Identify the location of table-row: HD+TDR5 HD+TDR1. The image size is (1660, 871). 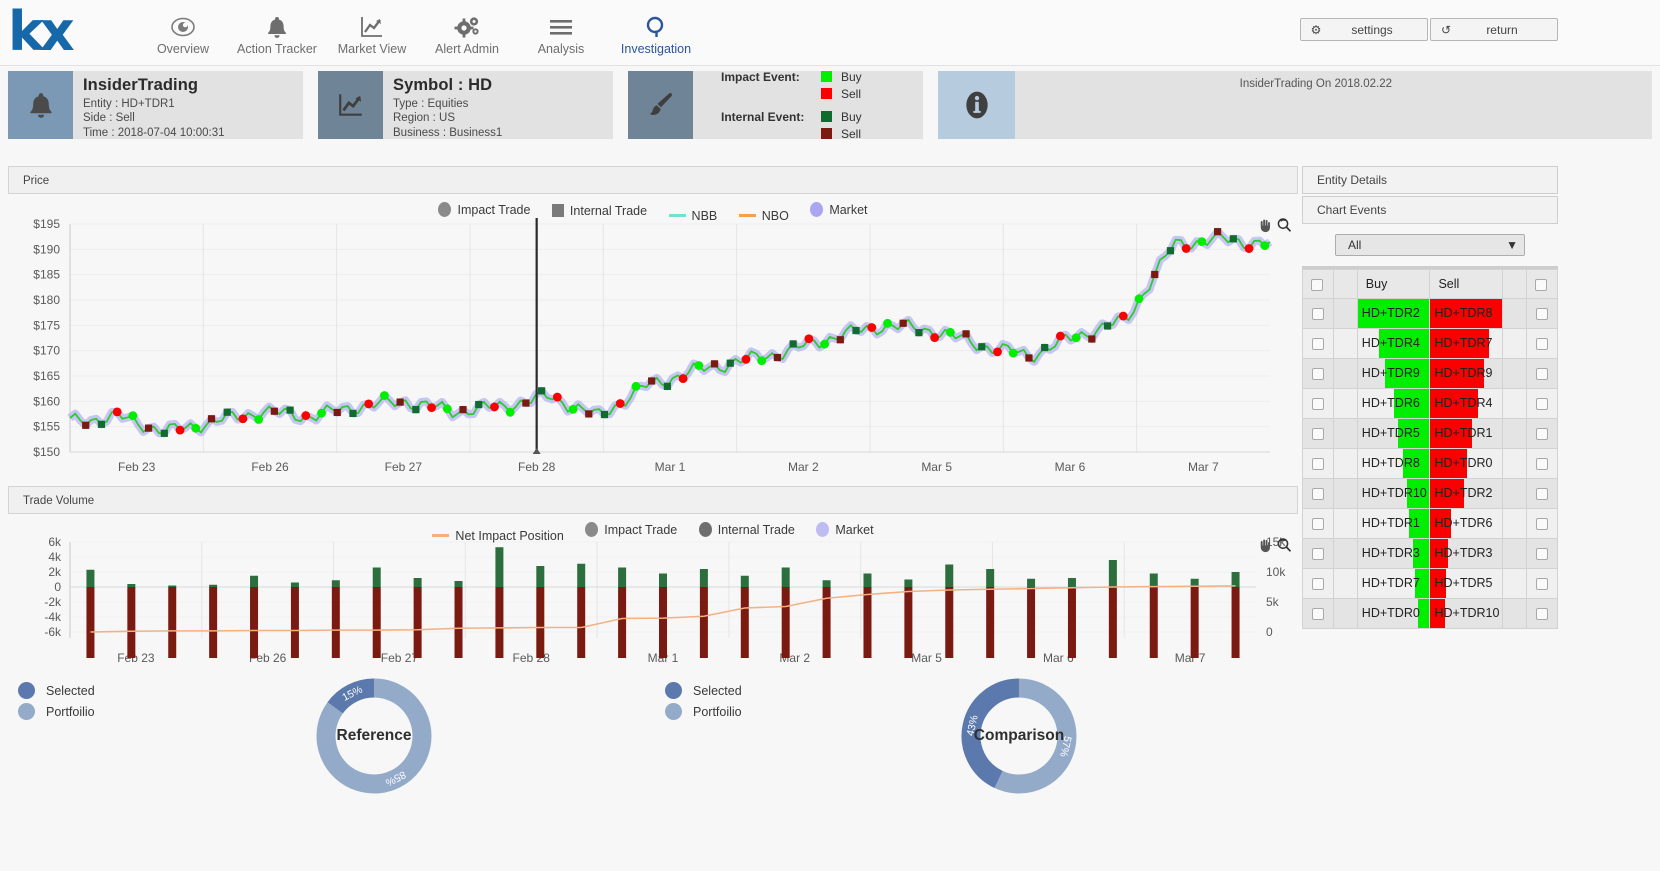
(1430, 433).